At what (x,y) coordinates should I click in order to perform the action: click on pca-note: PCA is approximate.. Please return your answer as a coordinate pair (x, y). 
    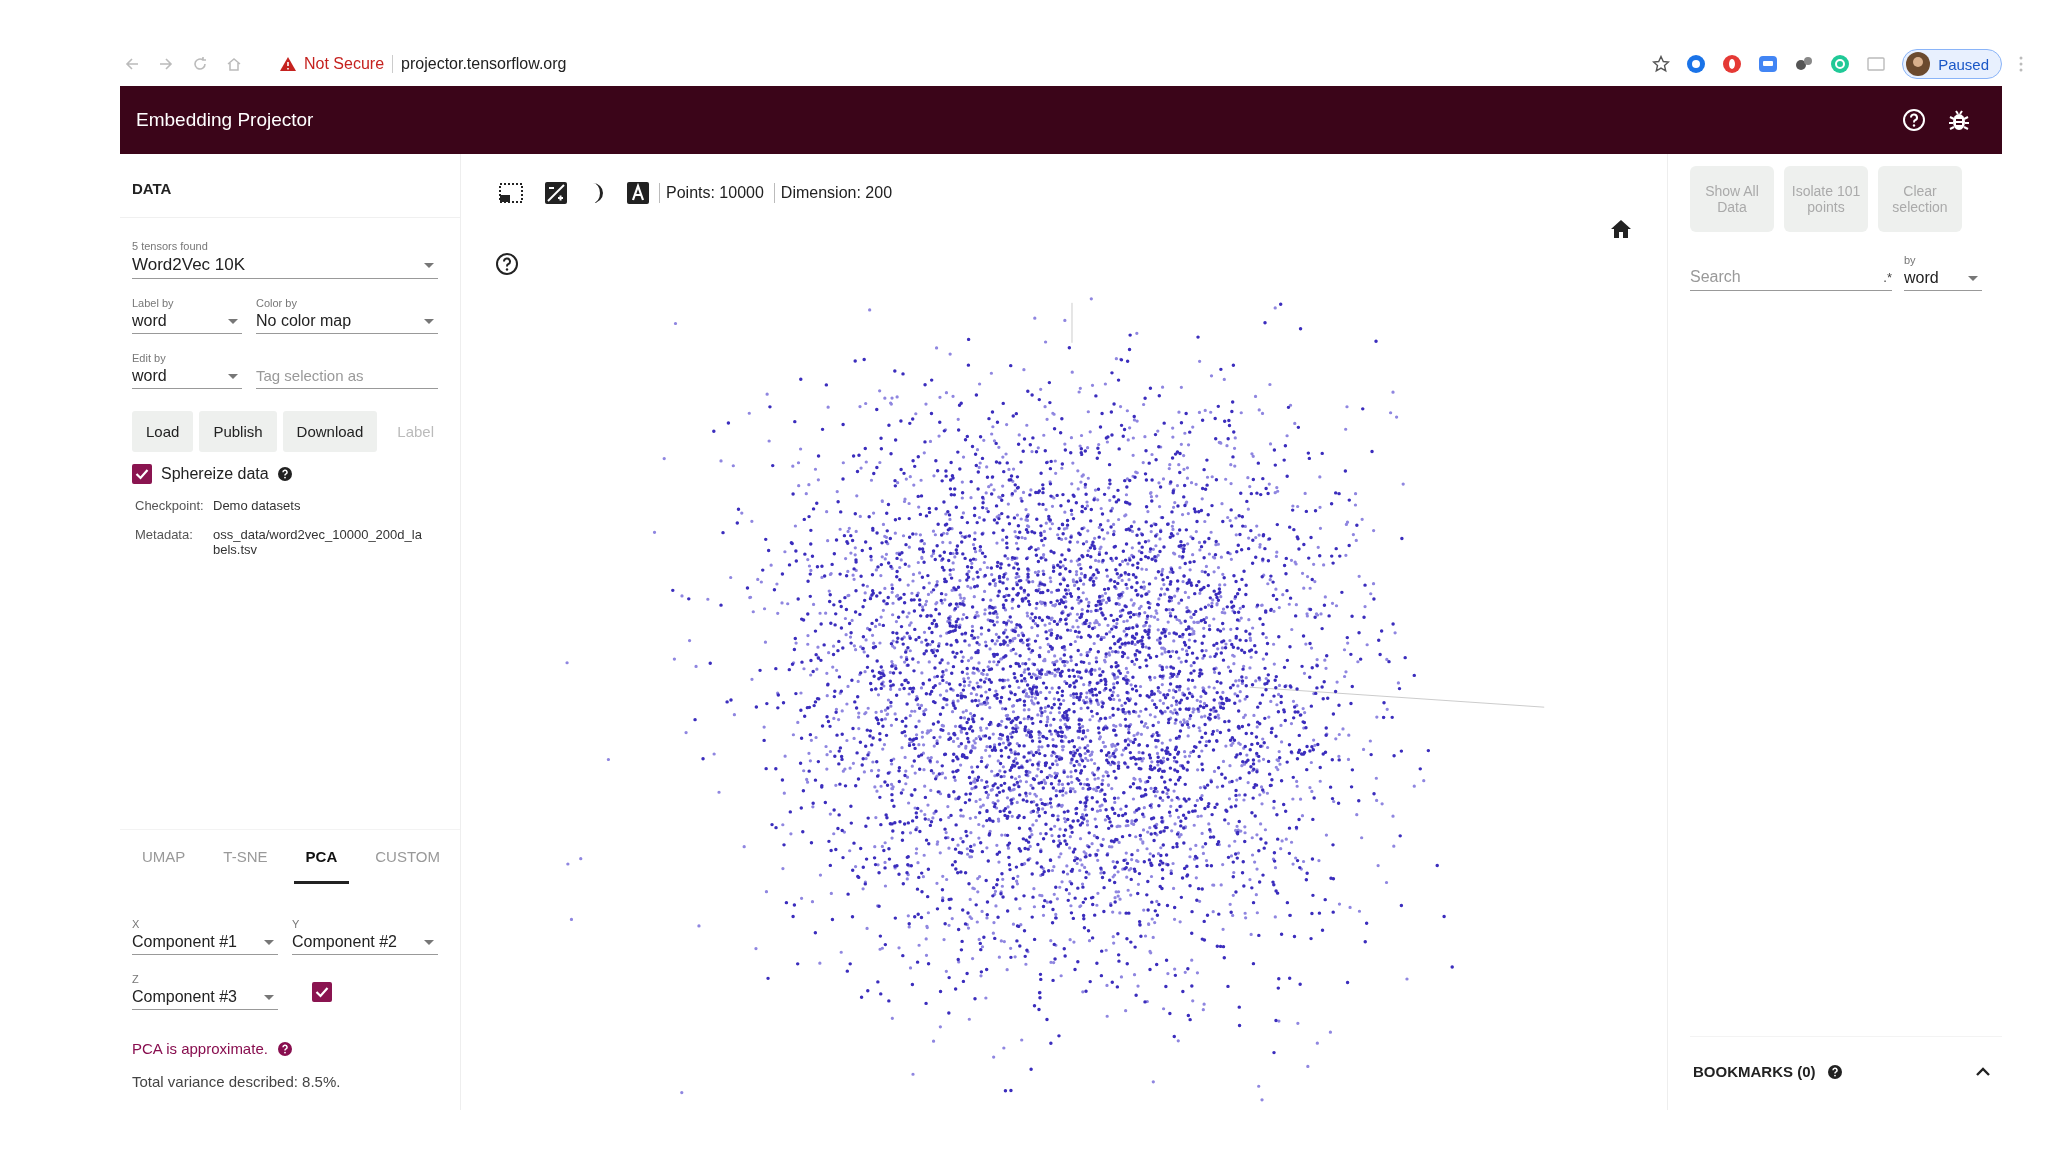
    Looking at the image, I should click on (200, 1048).